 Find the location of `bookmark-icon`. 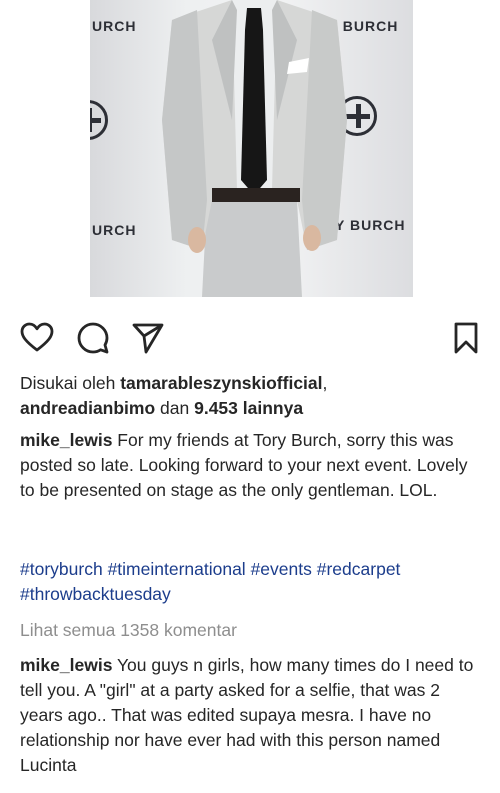

bookmark-icon is located at coordinates (466, 338).